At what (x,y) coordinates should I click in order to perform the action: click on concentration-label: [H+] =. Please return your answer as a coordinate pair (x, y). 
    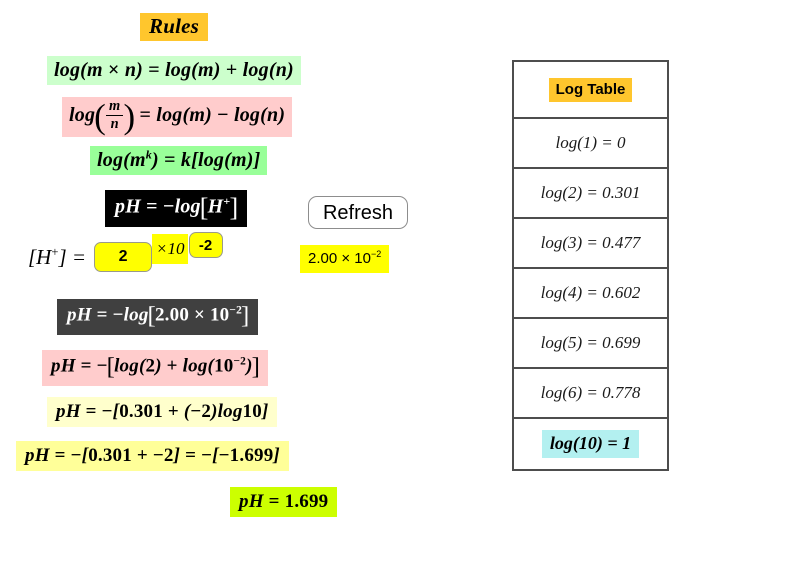
    Looking at the image, I should click on (57, 256).